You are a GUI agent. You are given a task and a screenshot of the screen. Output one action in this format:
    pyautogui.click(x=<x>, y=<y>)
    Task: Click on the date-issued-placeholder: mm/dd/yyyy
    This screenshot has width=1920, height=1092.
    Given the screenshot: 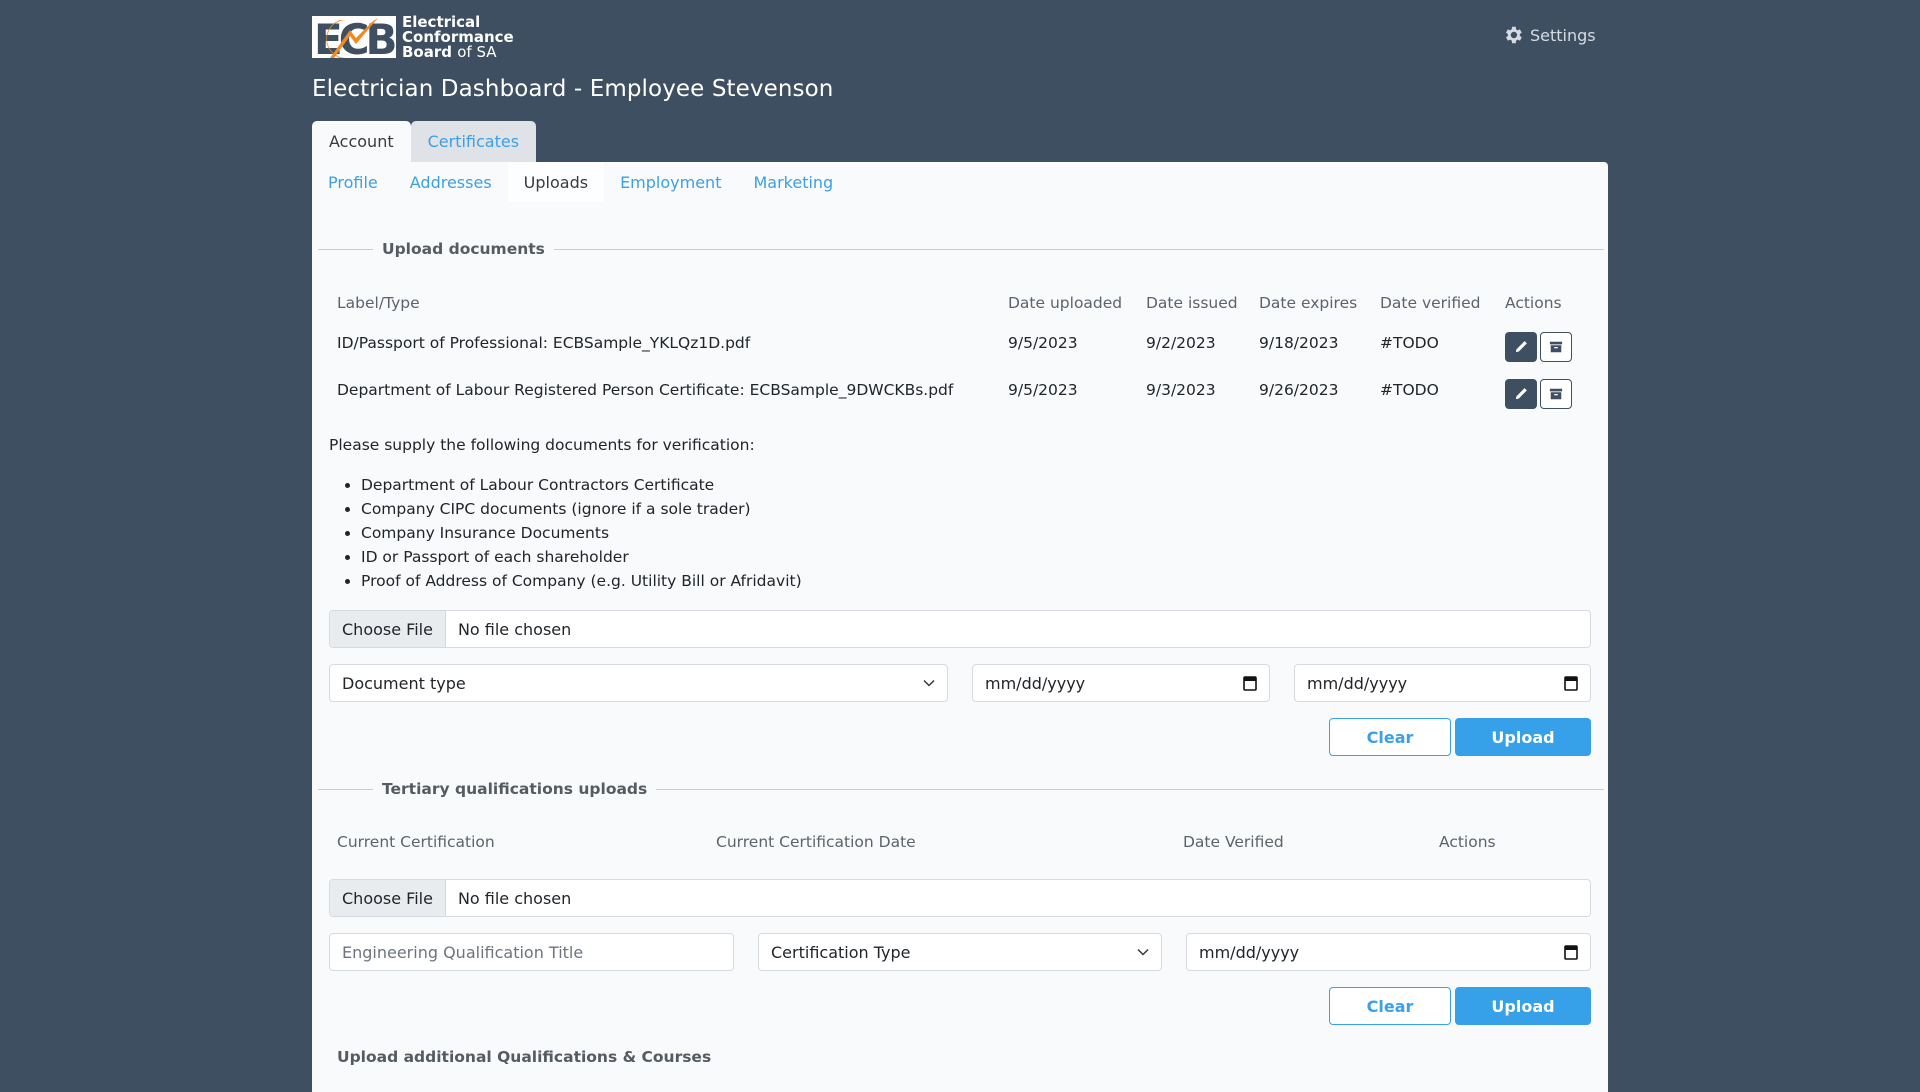 What is the action you would take?
    pyautogui.click(x=1035, y=683)
    